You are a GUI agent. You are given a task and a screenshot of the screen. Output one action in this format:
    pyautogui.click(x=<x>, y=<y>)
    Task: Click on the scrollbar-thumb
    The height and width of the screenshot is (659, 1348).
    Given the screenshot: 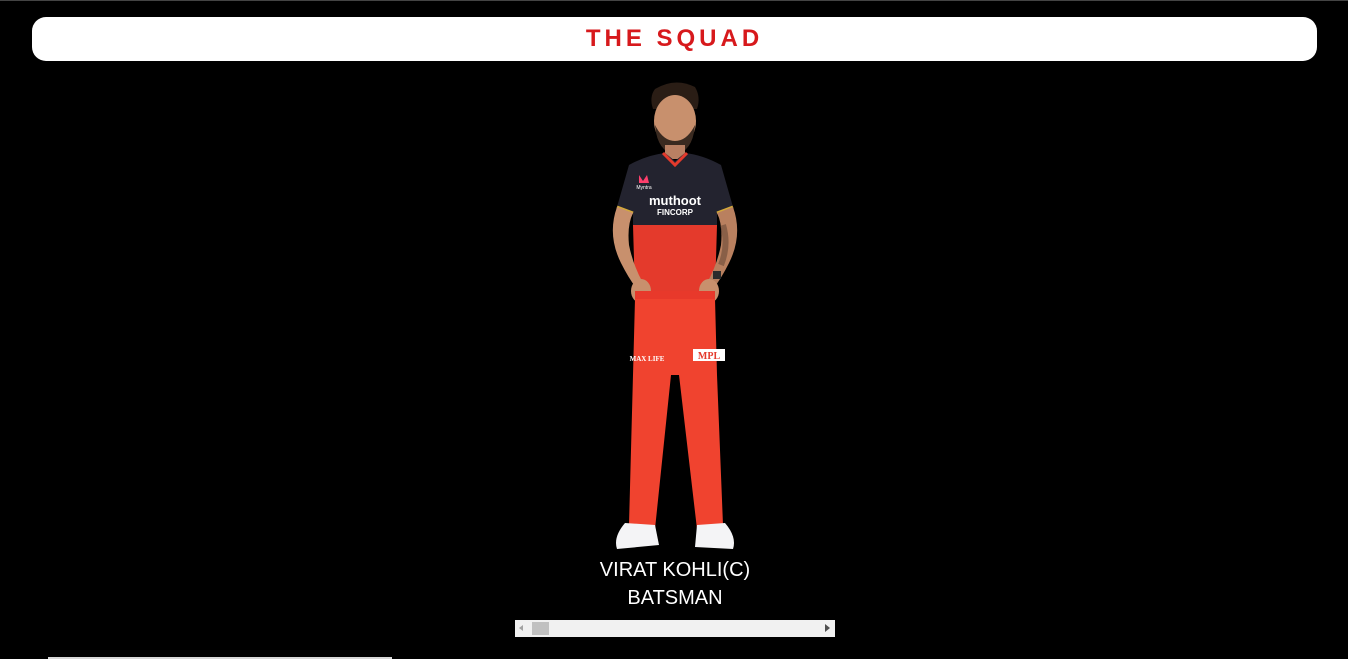 What is the action you would take?
    pyautogui.click(x=540, y=628)
    